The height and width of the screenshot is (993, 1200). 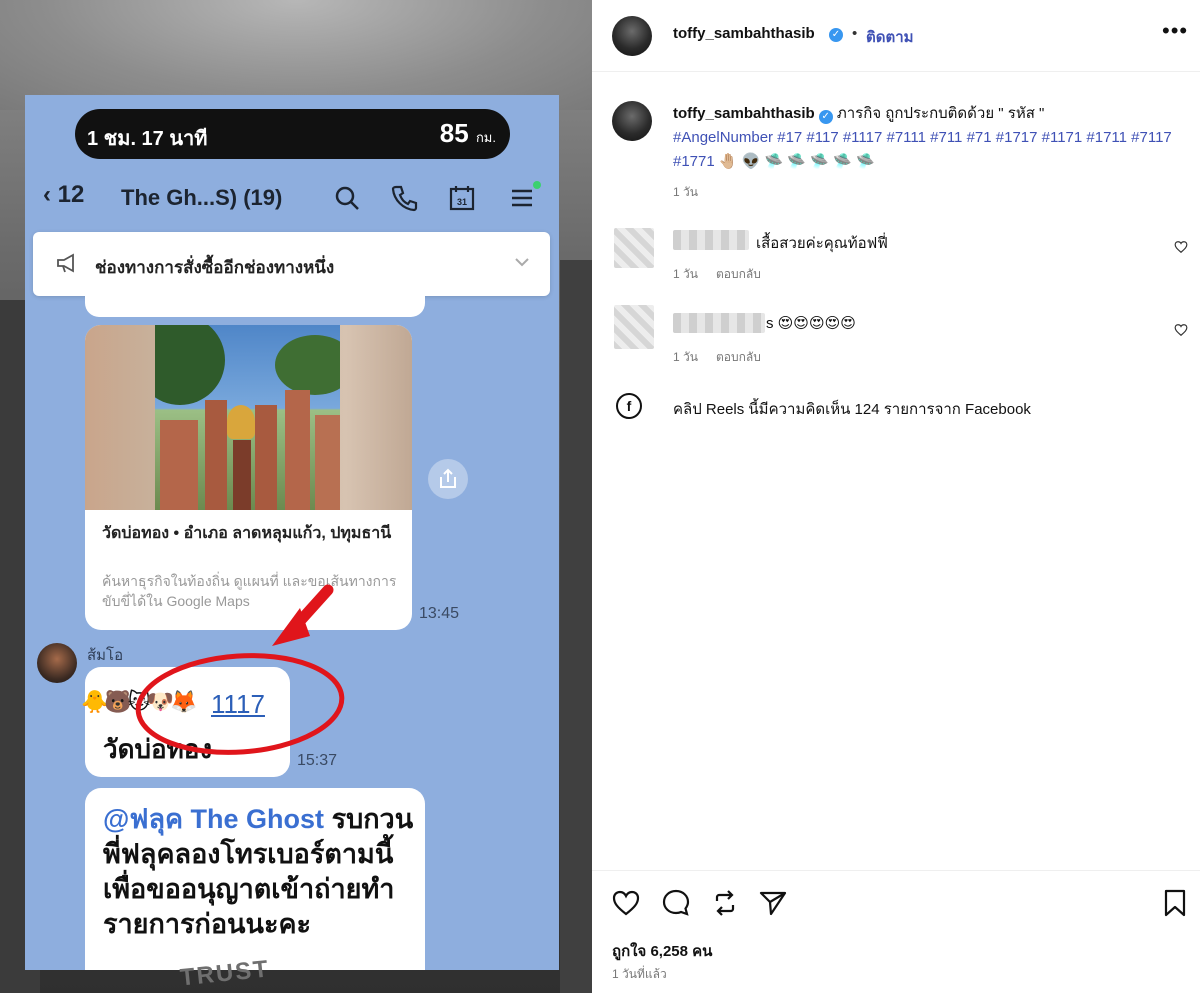 I want to click on announcement-text: ช่องทางการสั่งซื้ออีกช่องทางหนึ่ง, so click(x=215, y=267).